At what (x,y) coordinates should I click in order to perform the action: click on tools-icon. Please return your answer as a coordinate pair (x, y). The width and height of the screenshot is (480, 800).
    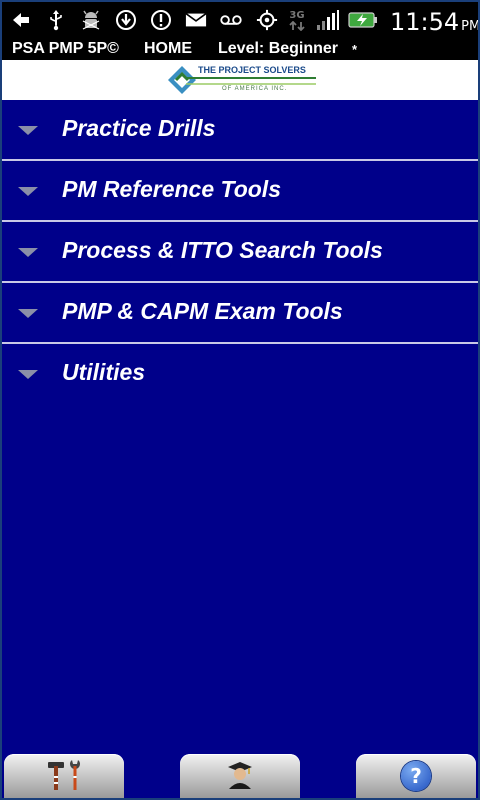
    Looking at the image, I should click on (64, 776).